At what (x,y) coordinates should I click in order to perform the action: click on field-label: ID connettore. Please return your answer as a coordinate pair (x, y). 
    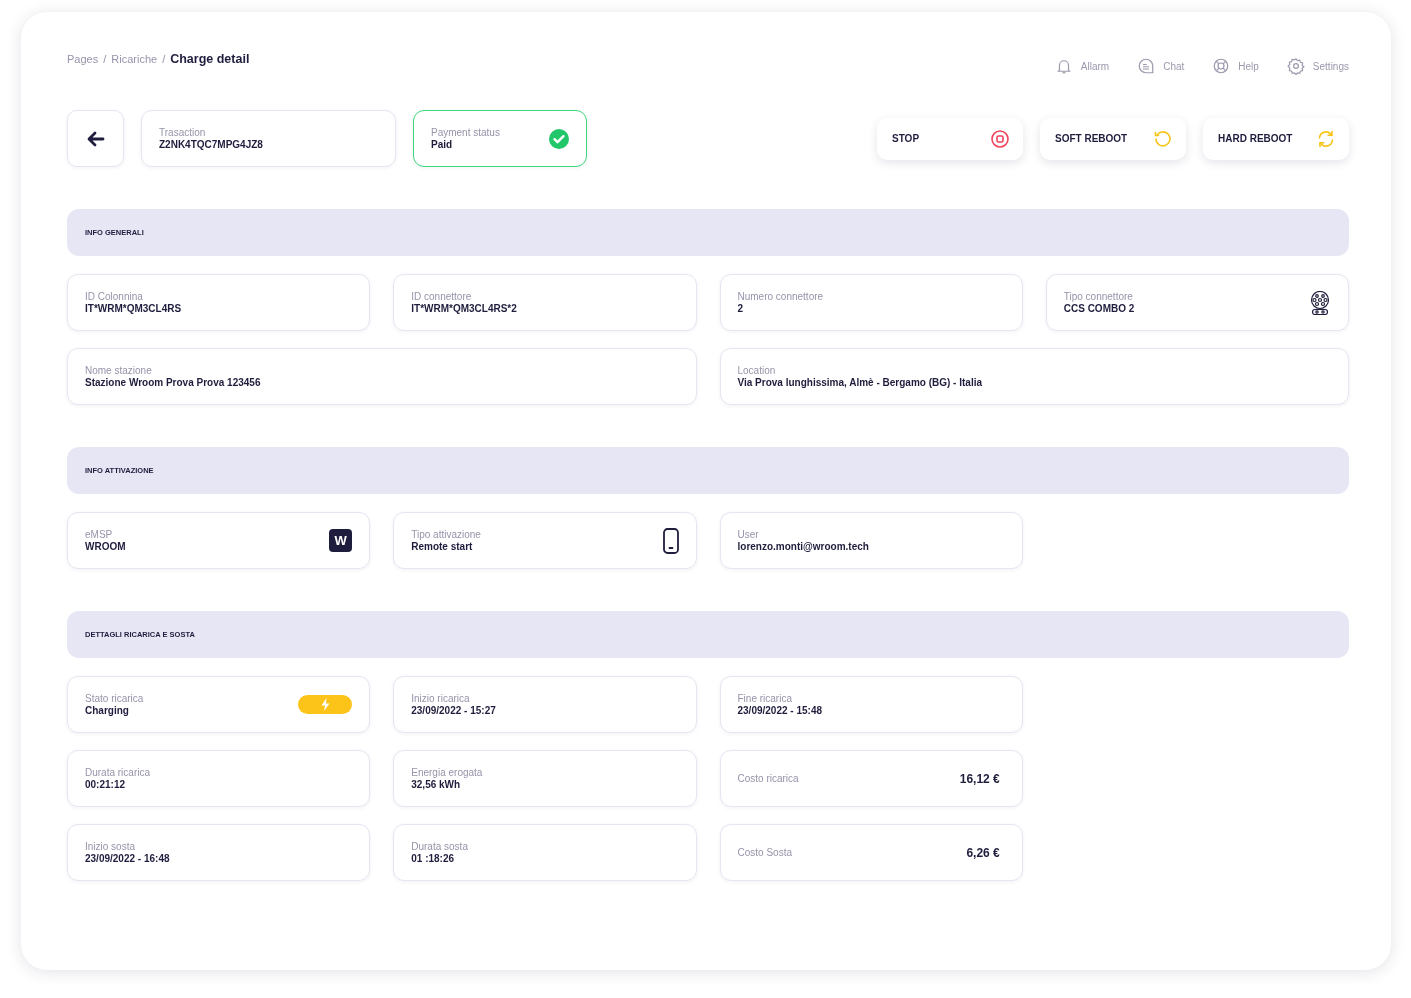
    Looking at the image, I should click on (442, 296).